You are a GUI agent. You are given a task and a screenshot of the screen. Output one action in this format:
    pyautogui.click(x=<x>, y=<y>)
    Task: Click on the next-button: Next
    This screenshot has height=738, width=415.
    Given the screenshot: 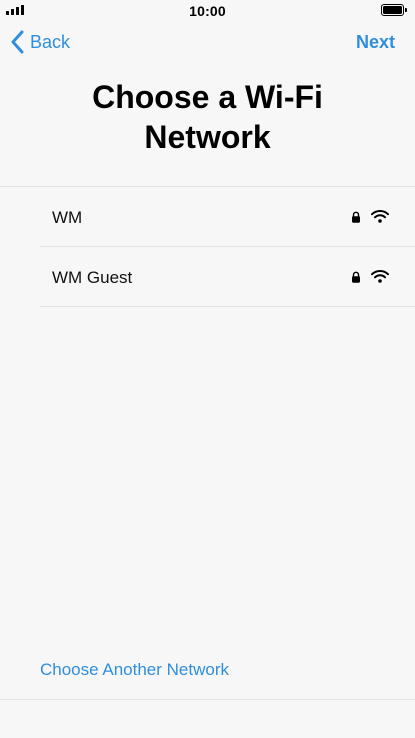 What is the action you would take?
    pyautogui.click(x=375, y=42)
    